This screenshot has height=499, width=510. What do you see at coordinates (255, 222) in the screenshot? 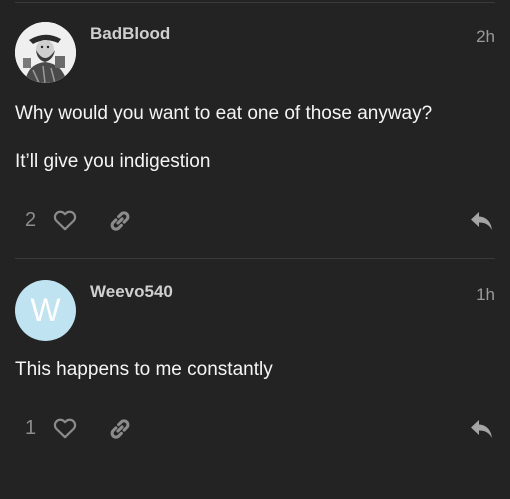
I see `post-actions: 2` at bounding box center [255, 222].